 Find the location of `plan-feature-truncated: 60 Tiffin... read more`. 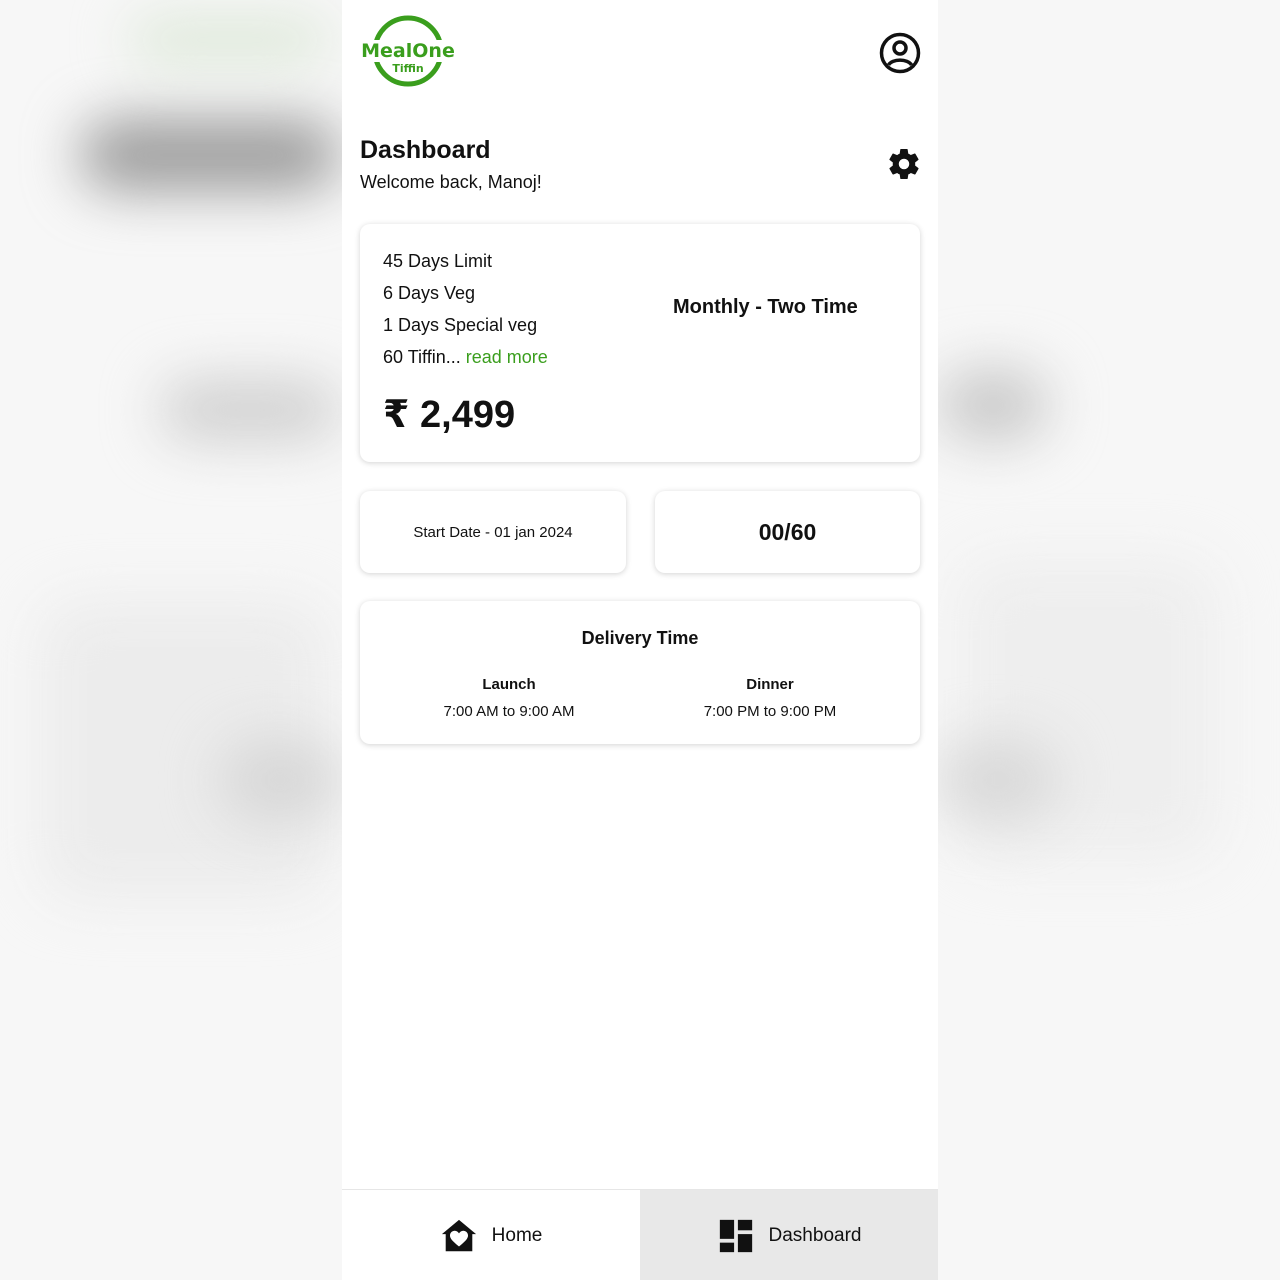

plan-feature-truncated: 60 Tiffin... read more is located at coordinates (465, 362).